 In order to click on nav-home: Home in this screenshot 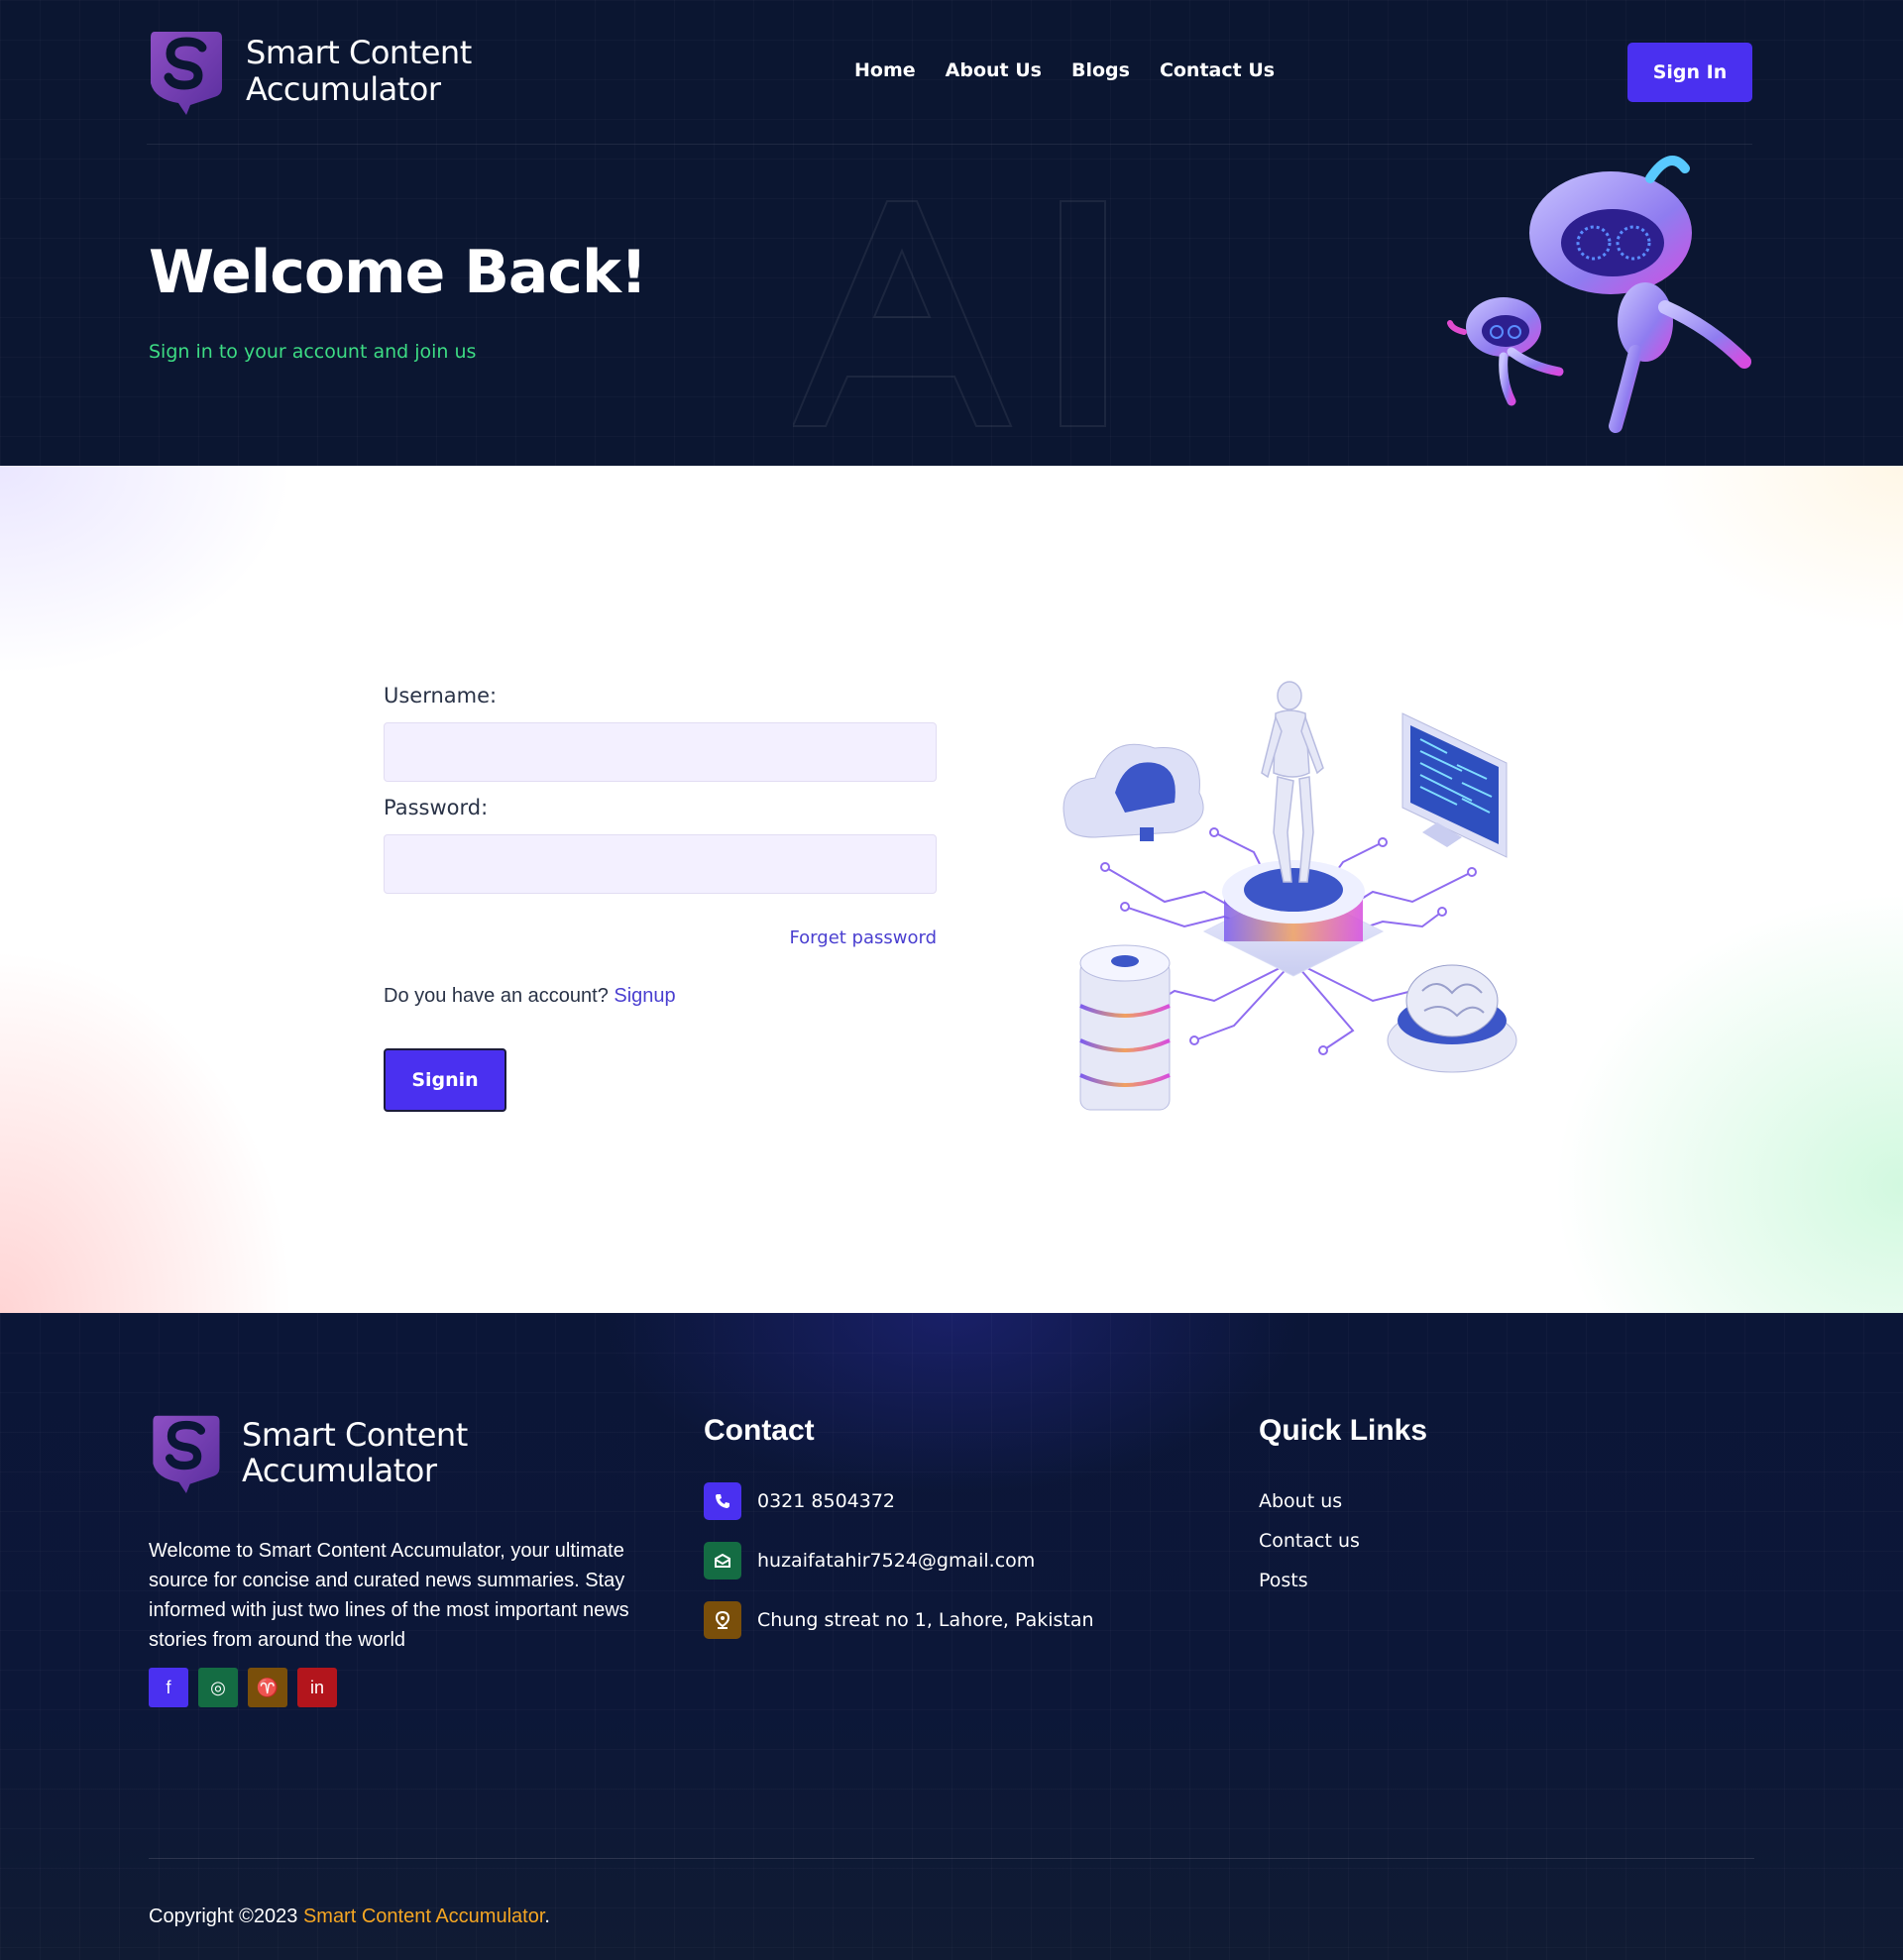, I will do `click(885, 70)`.